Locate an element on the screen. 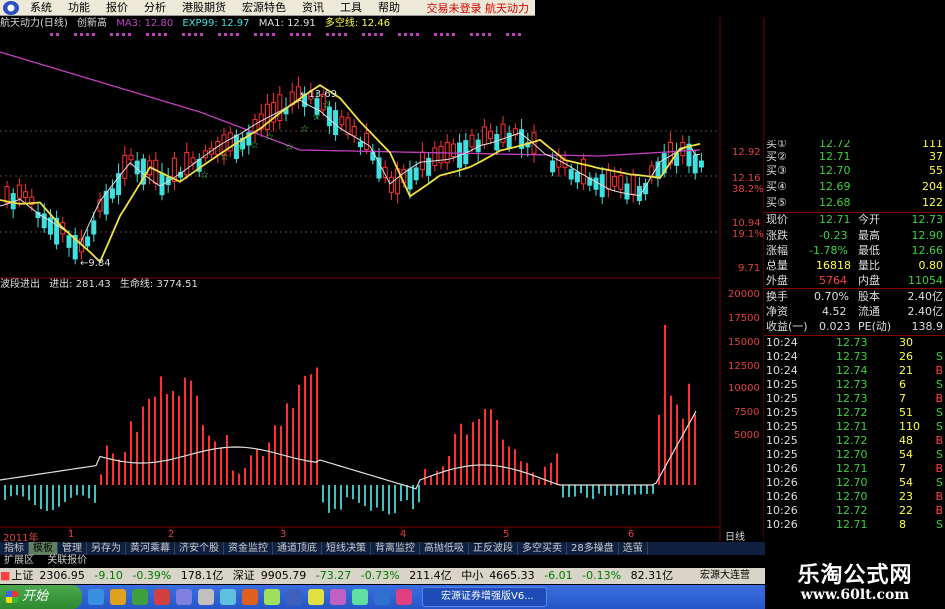 This screenshot has height=609, width=945. sh-label: 上证 is located at coordinates (22, 575).